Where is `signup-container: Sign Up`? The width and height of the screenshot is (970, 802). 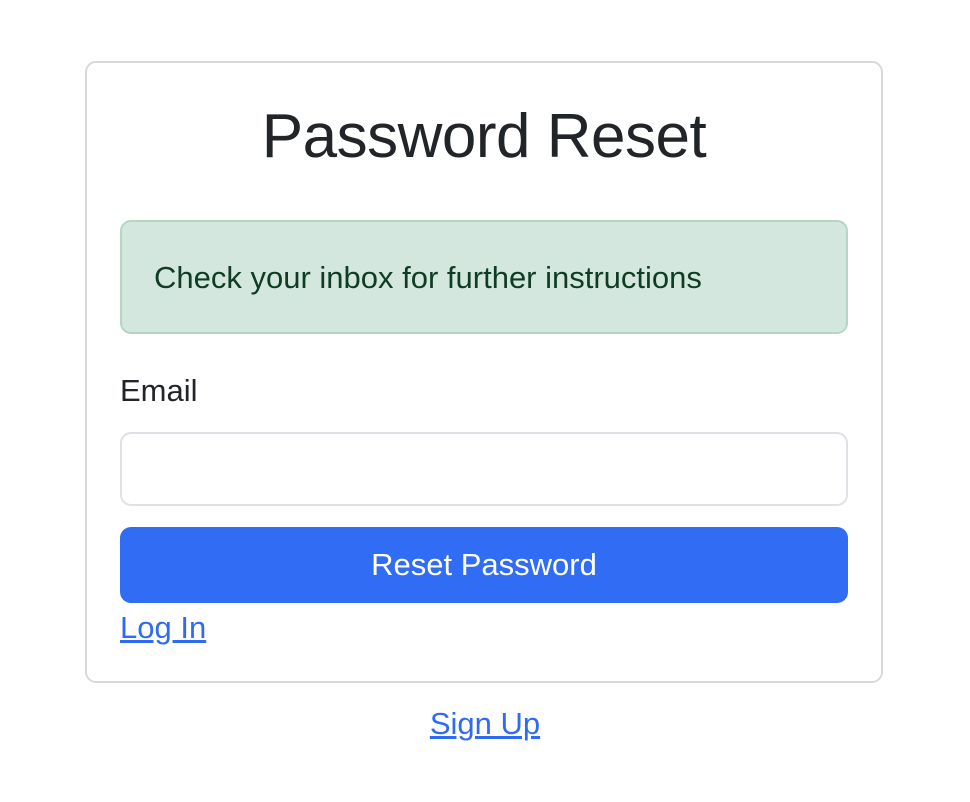
signup-container: Sign Up is located at coordinates (485, 724).